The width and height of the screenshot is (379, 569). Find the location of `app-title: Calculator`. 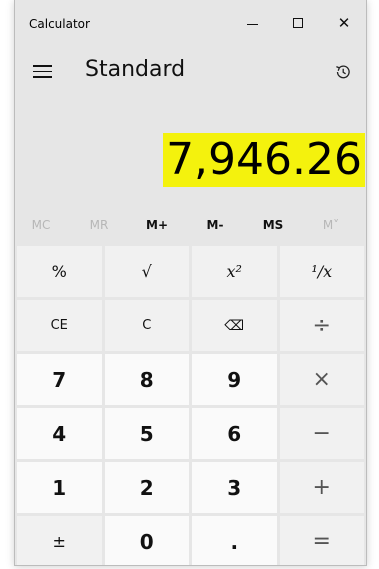

app-title: Calculator is located at coordinates (59, 24).